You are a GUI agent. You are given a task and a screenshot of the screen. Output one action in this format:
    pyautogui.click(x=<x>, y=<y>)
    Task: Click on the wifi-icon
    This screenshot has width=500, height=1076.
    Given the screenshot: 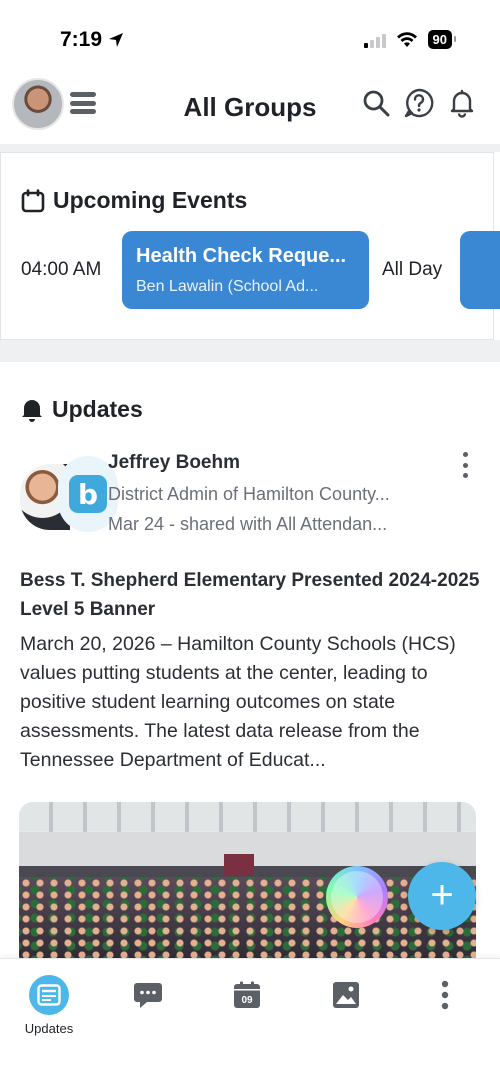 What is the action you would take?
    pyautogui.click(x=406, y=39)
    